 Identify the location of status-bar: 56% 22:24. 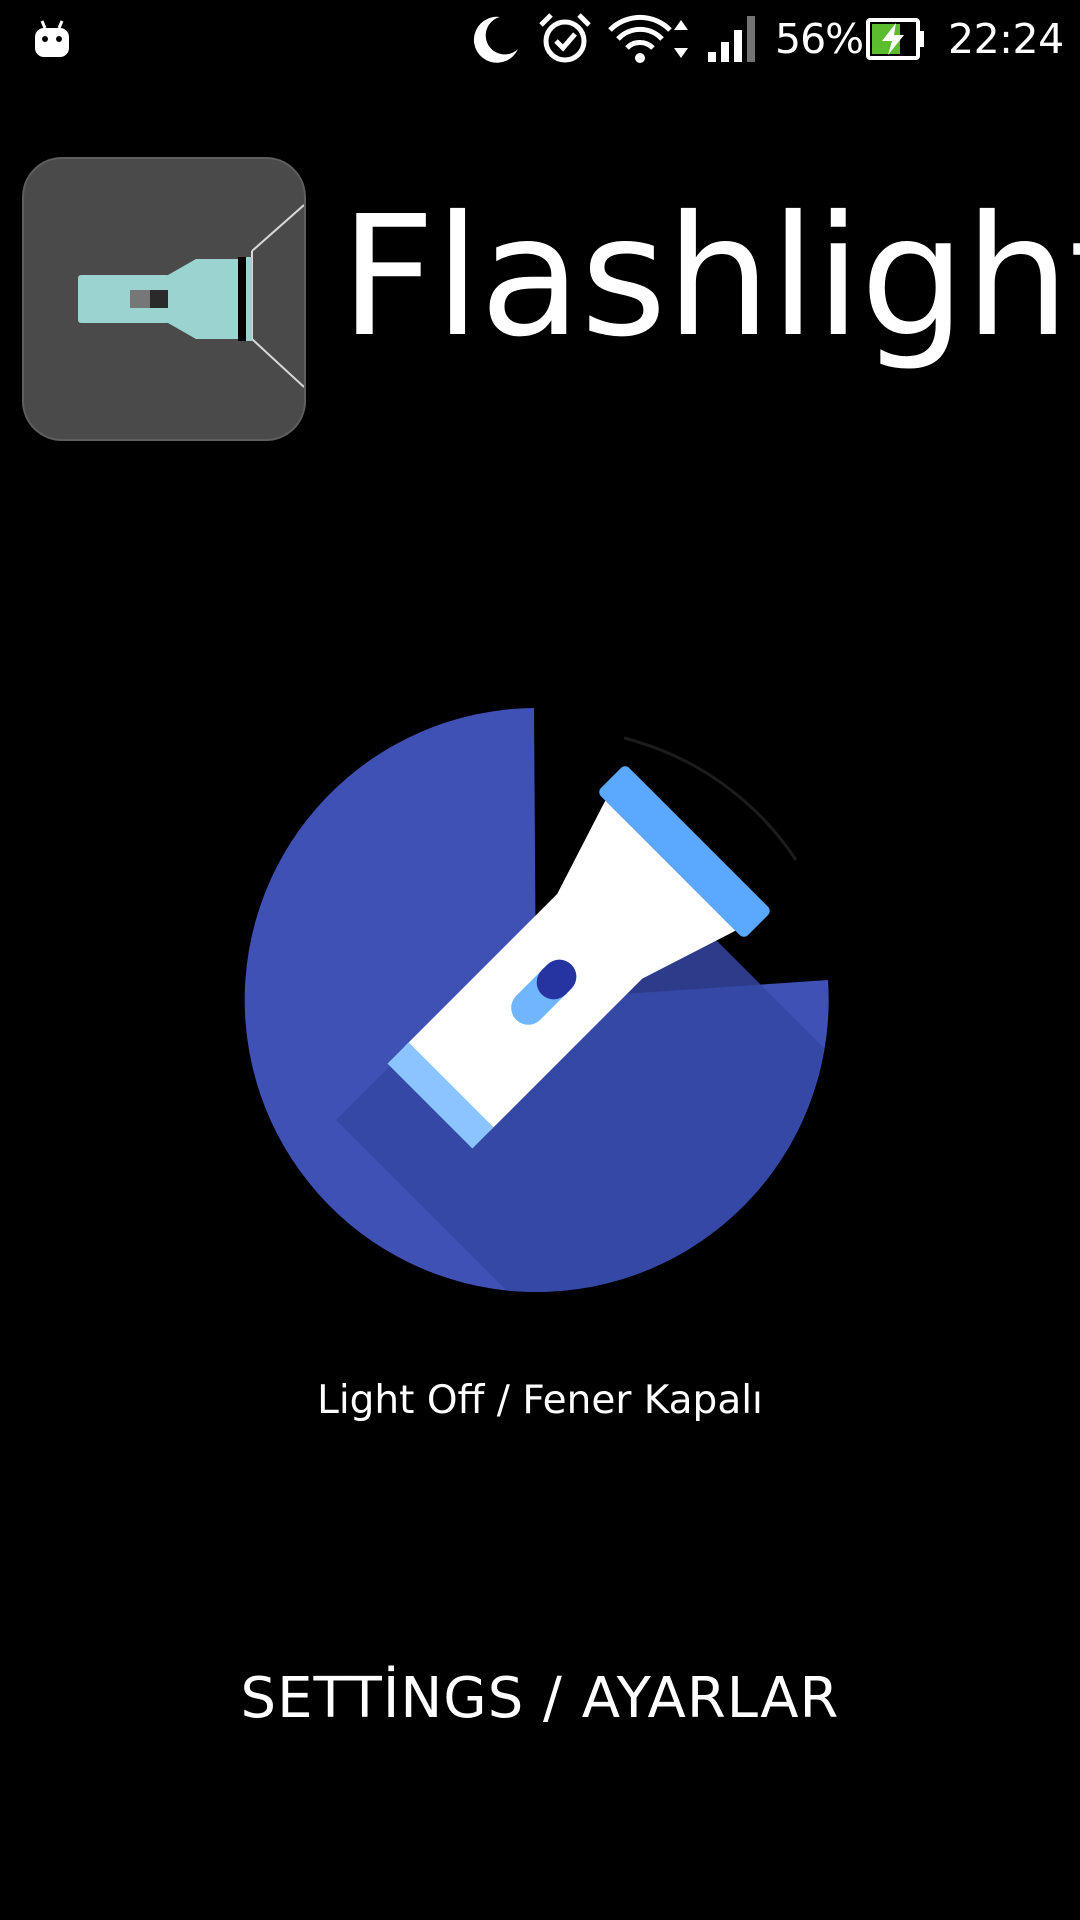
(540, 39).